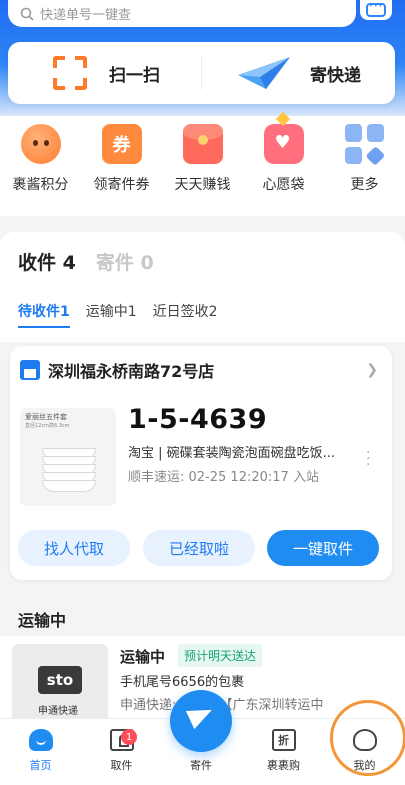 The height and width of the screenshot is (785, 405). I want to click on tab-label: 裹裹购, so click(283, 765).